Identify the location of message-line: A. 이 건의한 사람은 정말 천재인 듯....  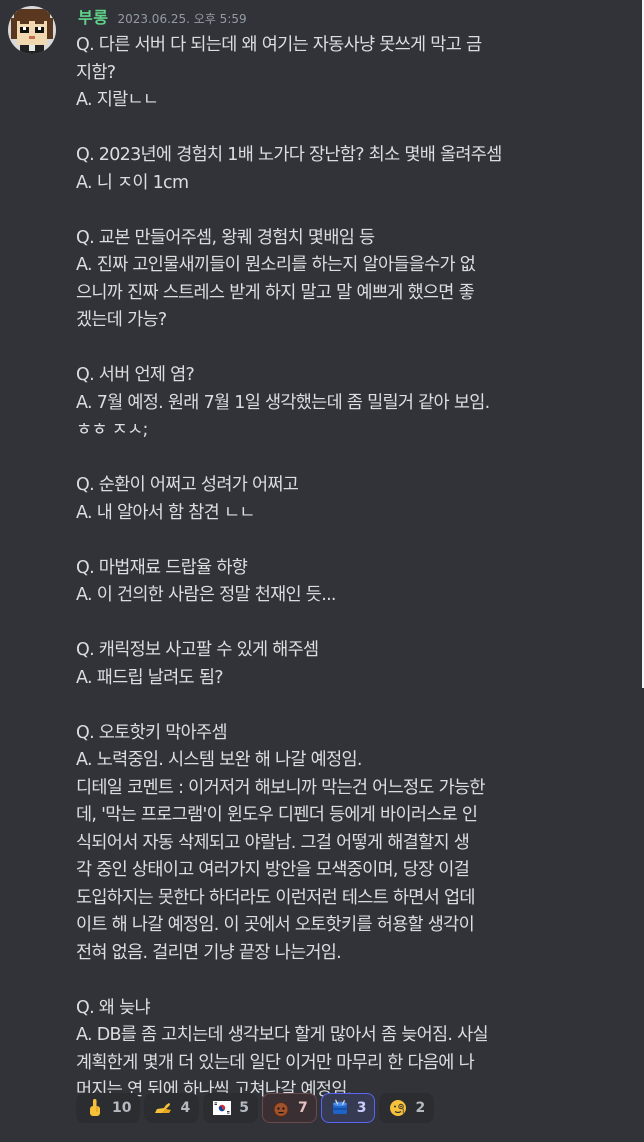
(206, 595).